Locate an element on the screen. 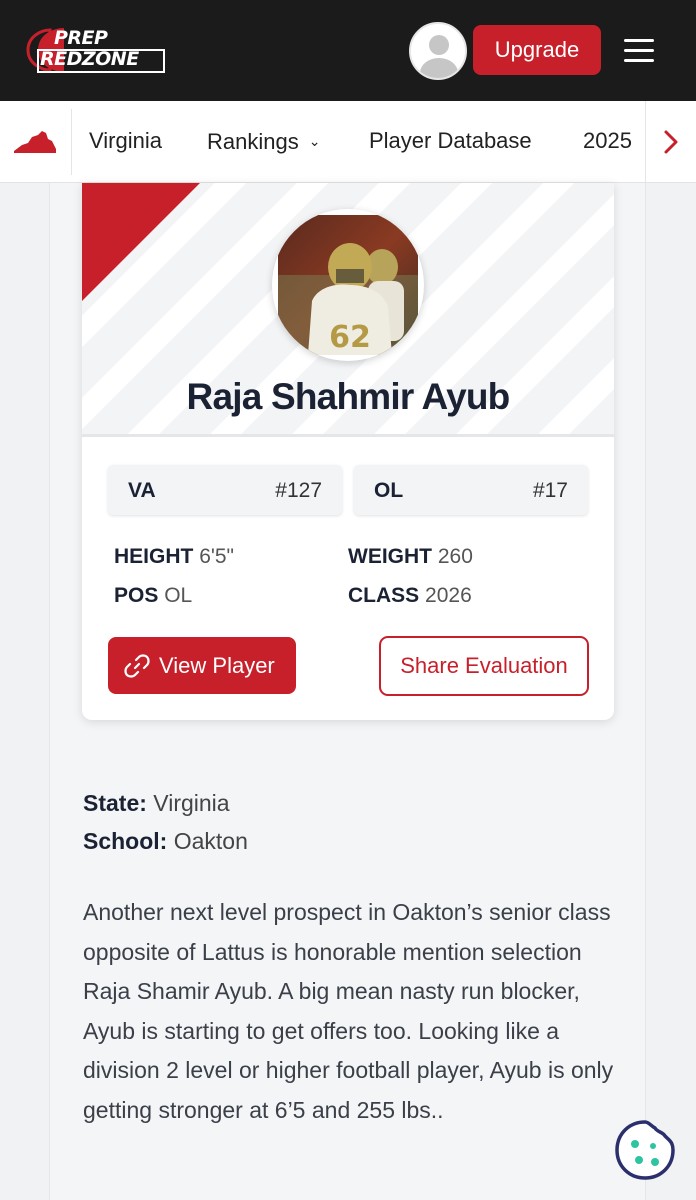 Image resolution: width=696 pixels, height=1200 pixels. state-rank-value: #127 is located at coordinates (298, 490).